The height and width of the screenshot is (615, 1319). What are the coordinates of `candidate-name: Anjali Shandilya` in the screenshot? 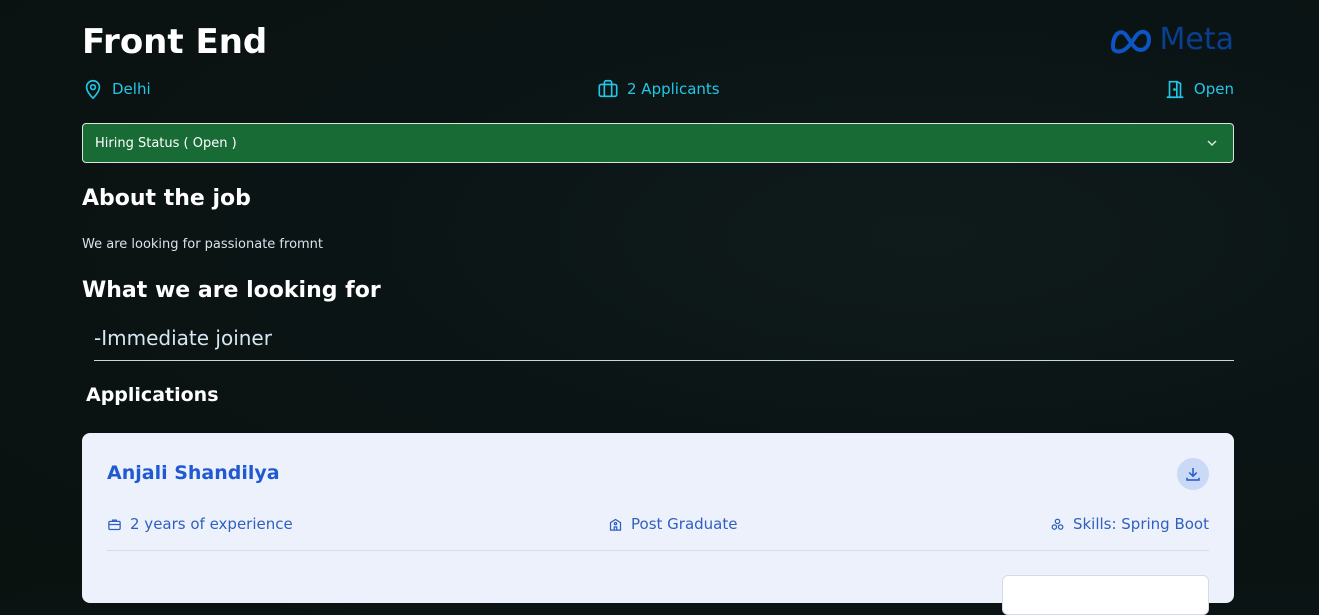 It's located at (193, 473).